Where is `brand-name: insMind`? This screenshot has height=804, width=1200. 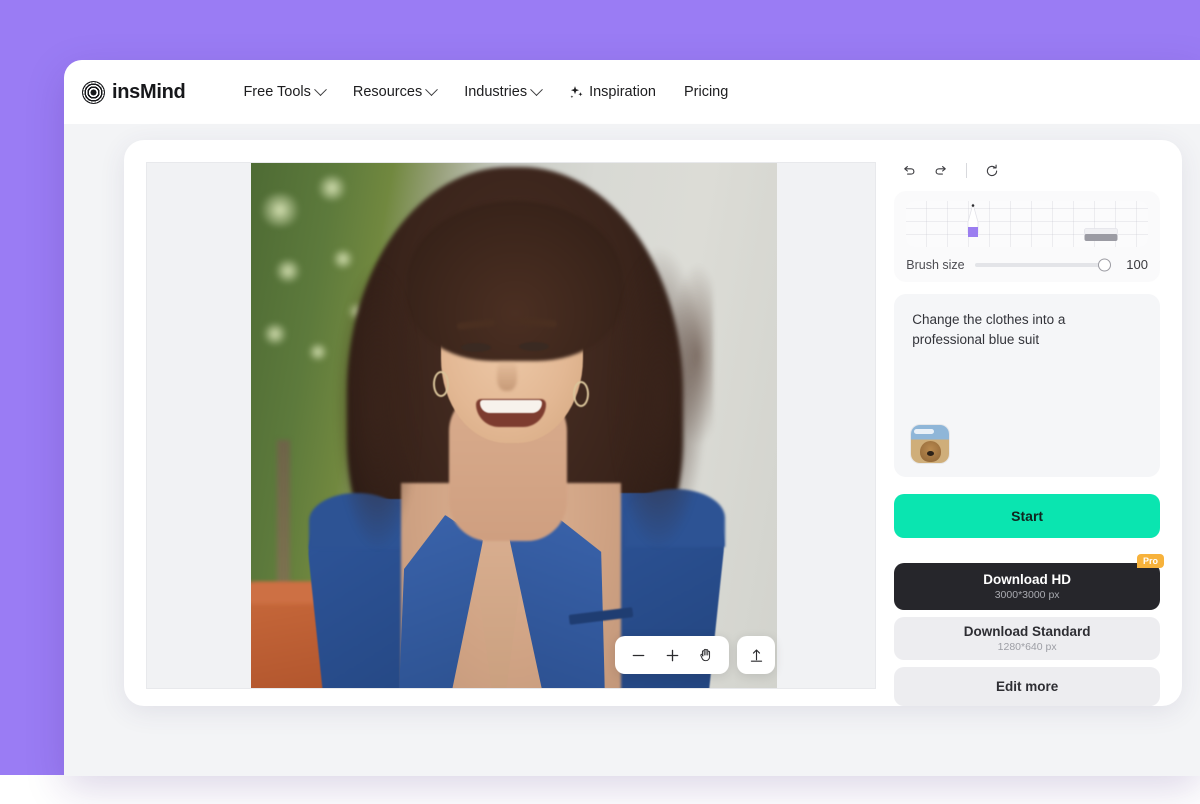
brand-name: insMind is located at coordinates (149, 91).